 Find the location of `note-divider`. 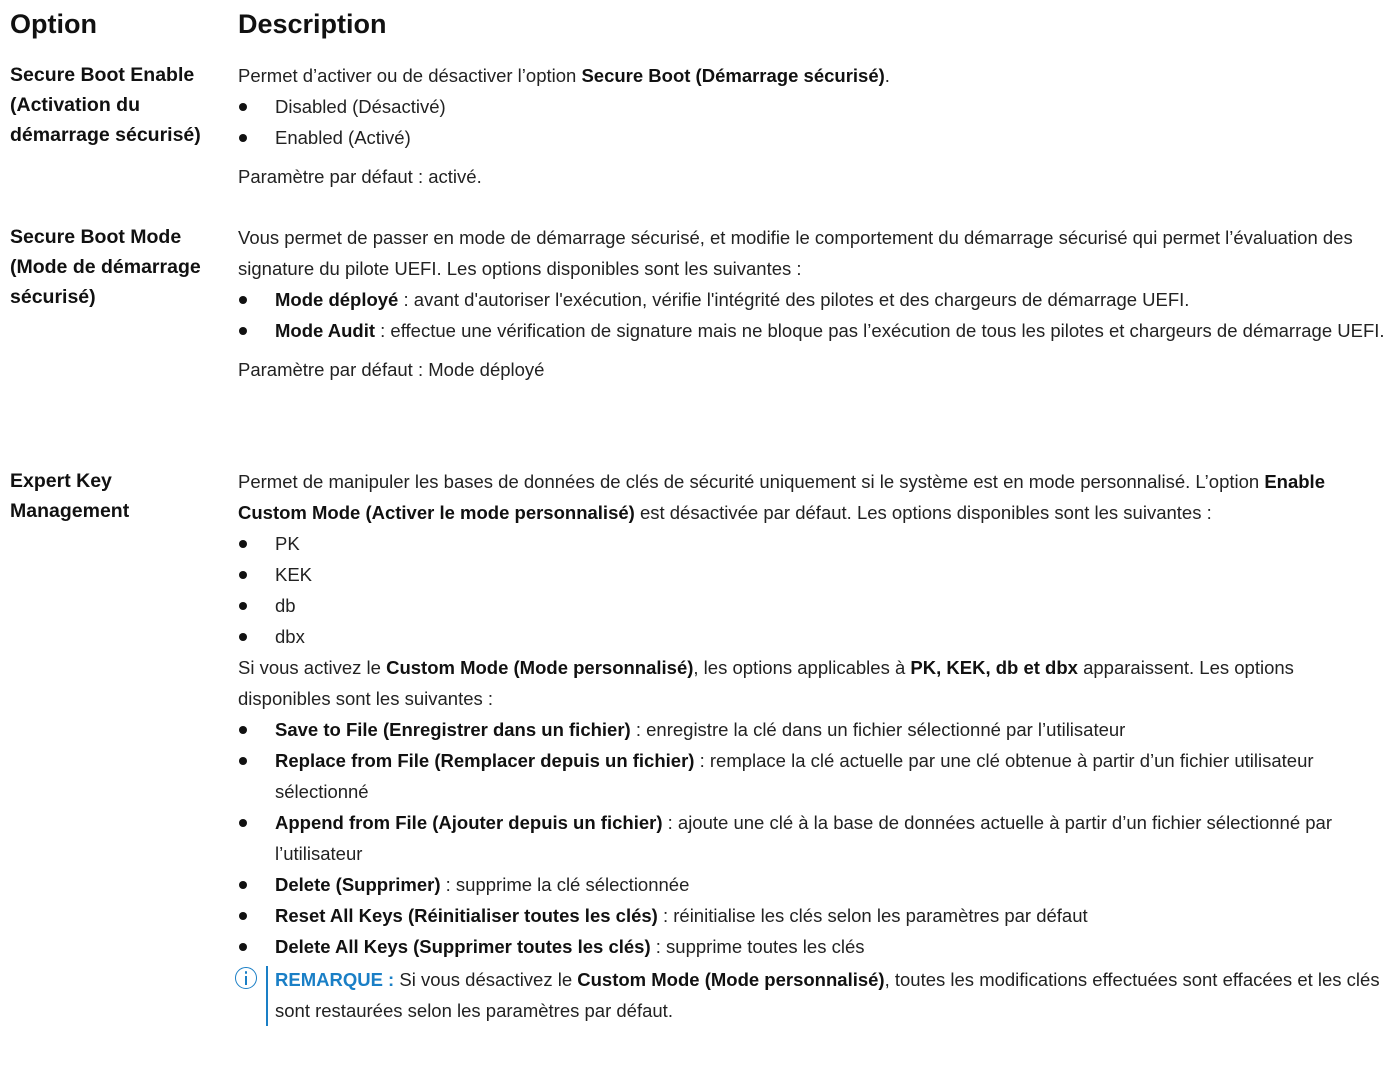

note-divider is located at coordinates (267, 996).